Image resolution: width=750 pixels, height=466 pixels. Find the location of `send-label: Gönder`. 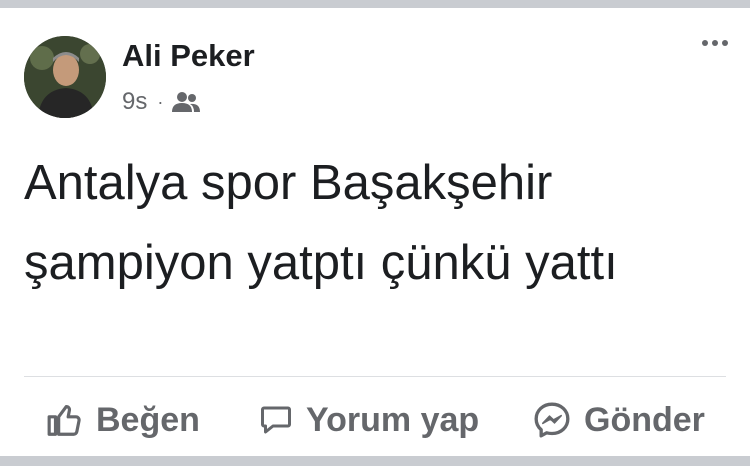

send-label: Gönder is located at coordinates (644, 419).